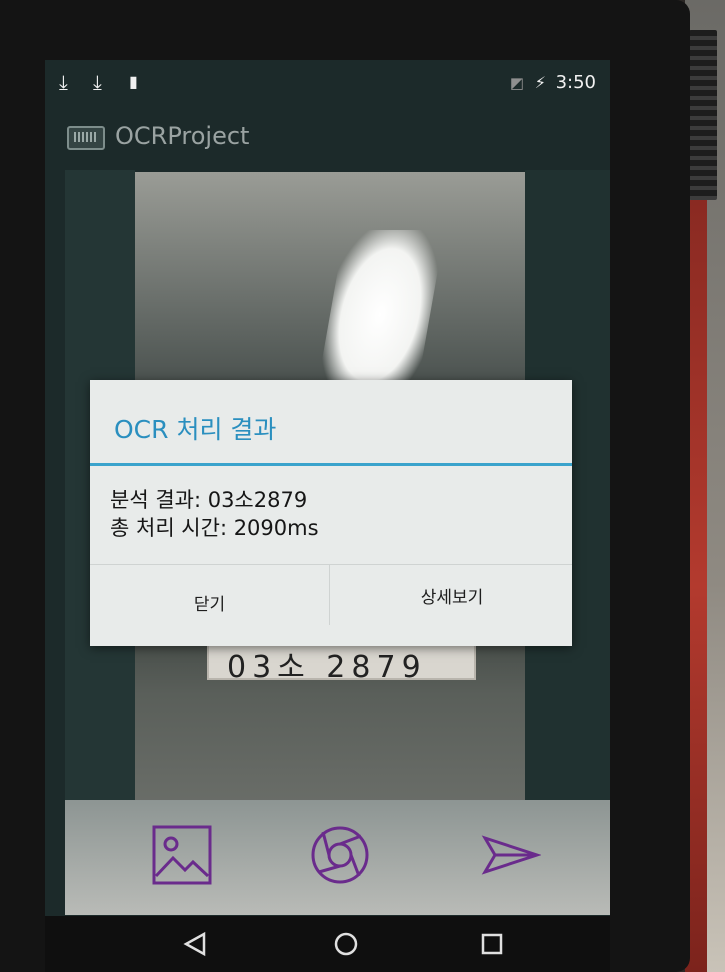 Image resolution: width=725 pixels, height=972 pixels. I want to click on home-icon, so click(346, 944).